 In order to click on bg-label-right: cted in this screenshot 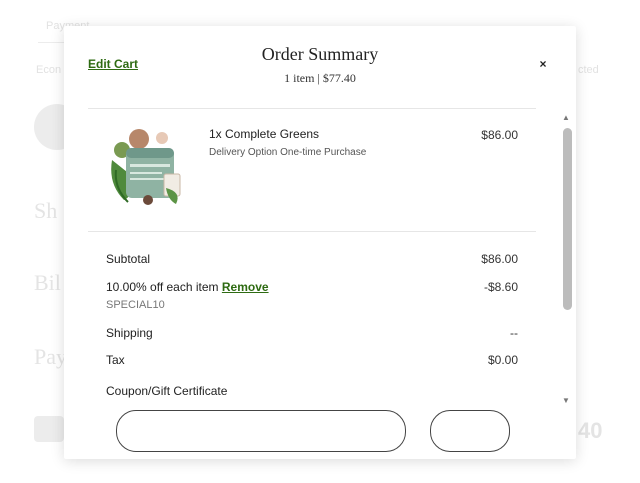, I will do `click(588, 70)`.